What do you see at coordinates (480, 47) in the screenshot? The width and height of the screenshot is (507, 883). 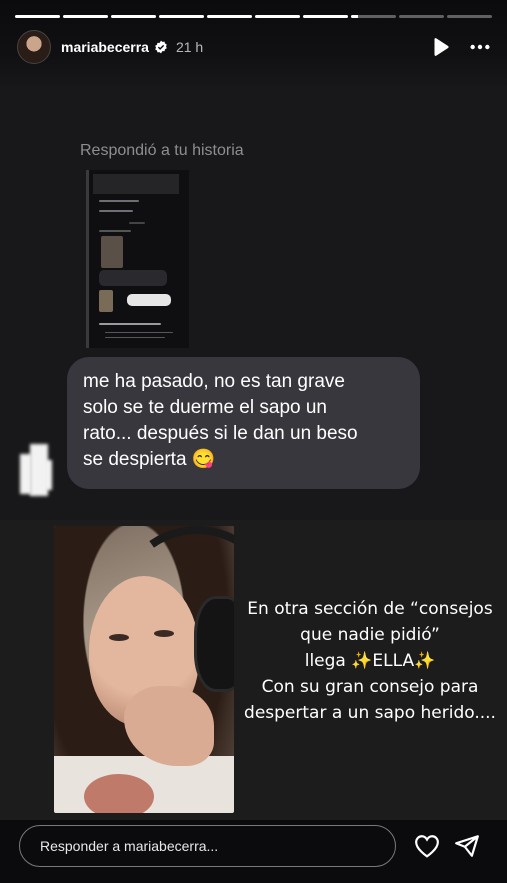 I see `more-options-icon` at bounding box center [480, 47].